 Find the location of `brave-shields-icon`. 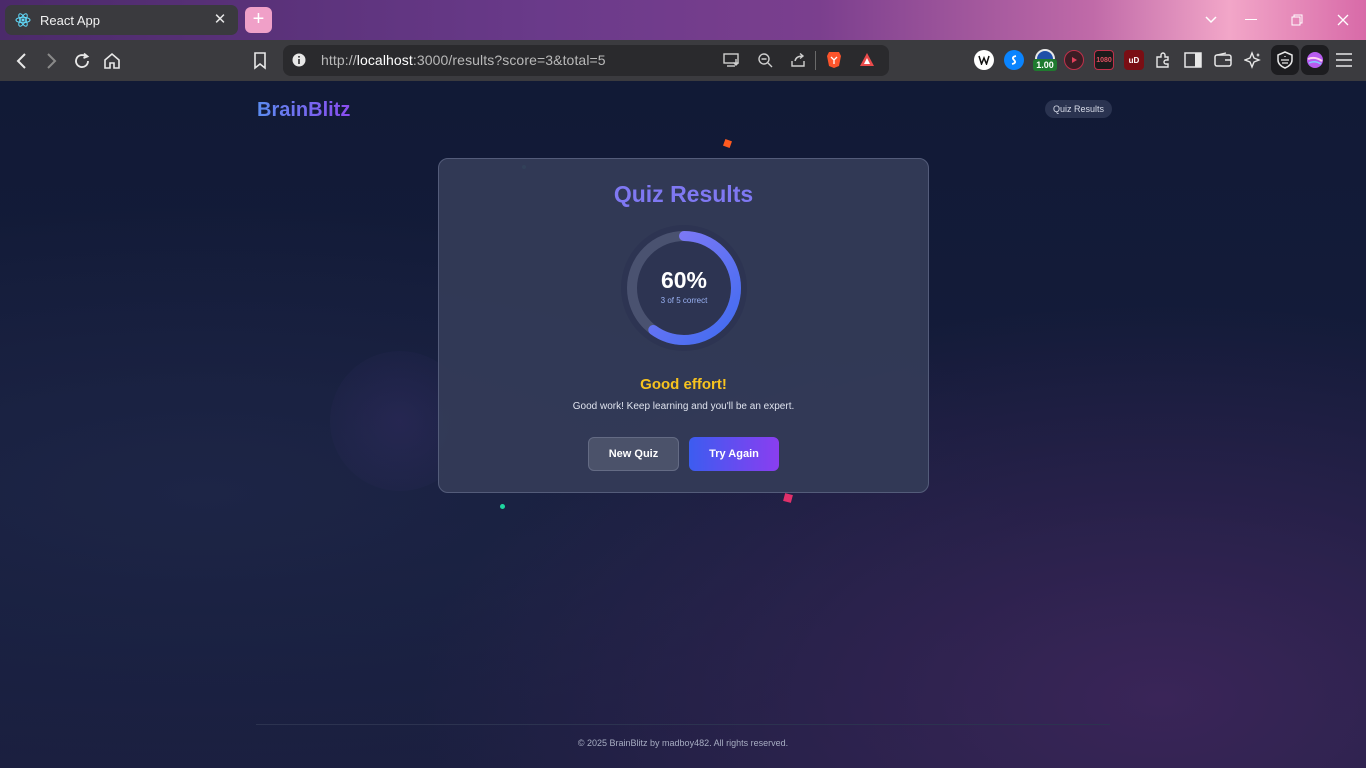

brave-shields-icon is located at coordinates (834, 62).